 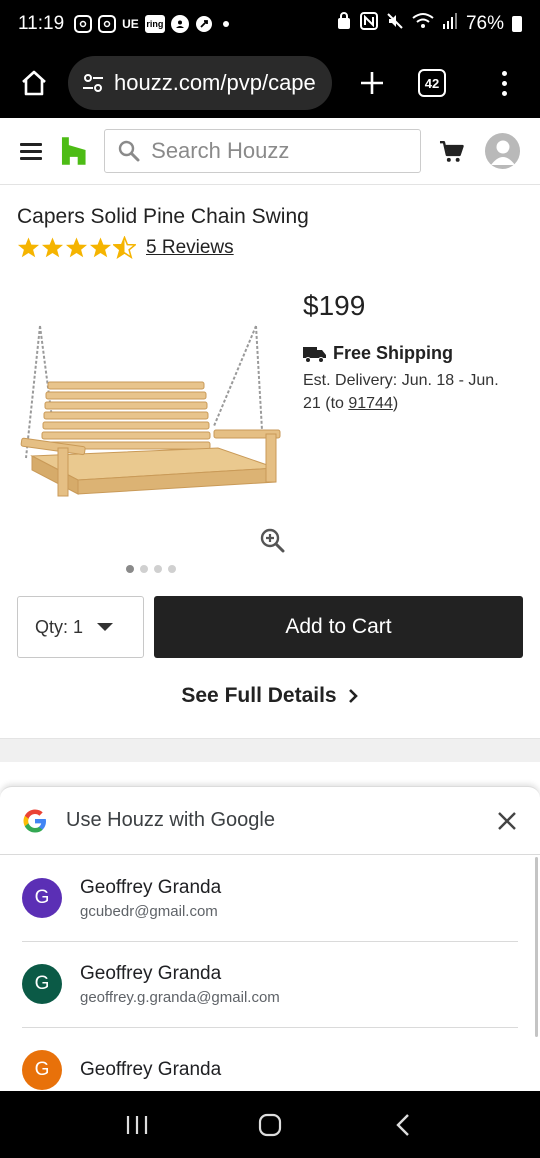 I want to click on product-image, so click(x=151, y=417).